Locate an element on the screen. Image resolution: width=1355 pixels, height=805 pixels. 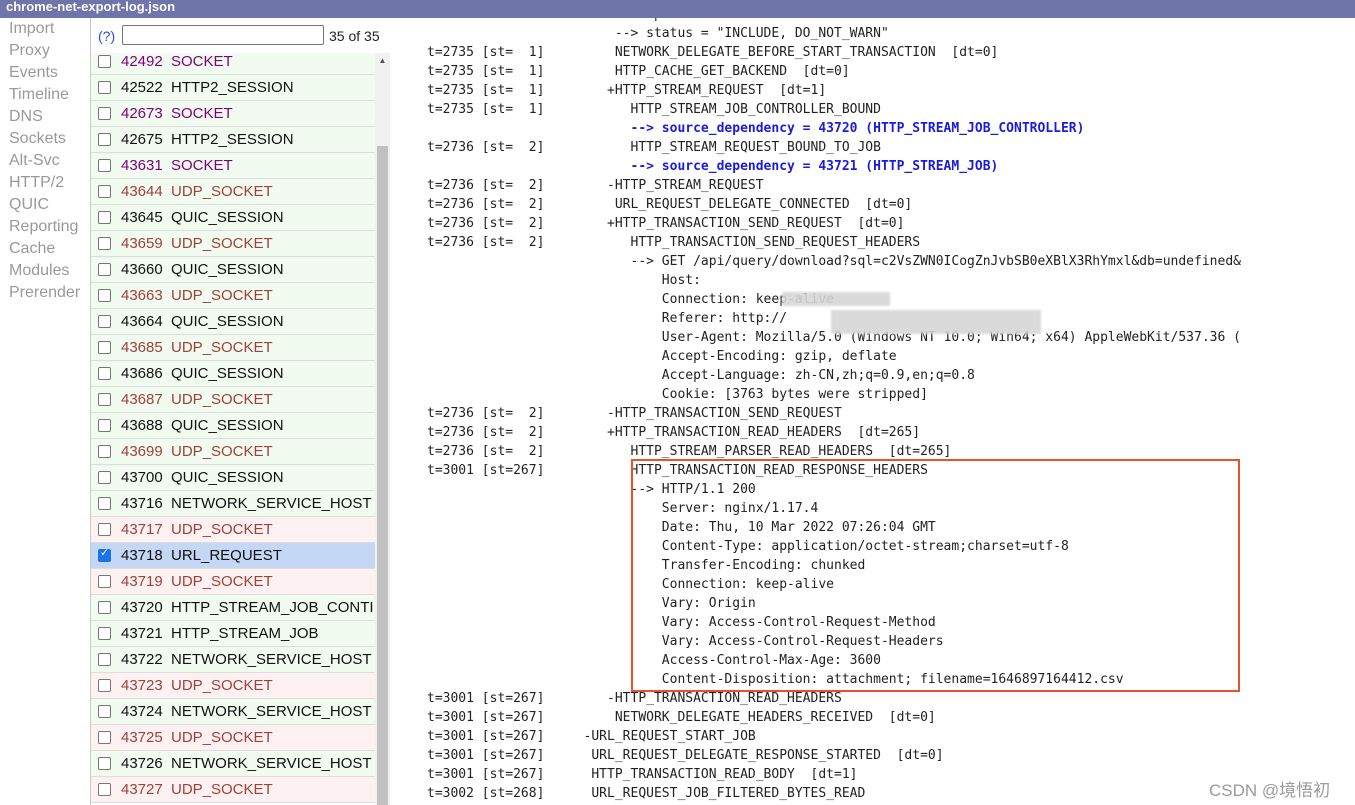
window-title: chrome-net-export-log.json is located at coordinates (677, 9).